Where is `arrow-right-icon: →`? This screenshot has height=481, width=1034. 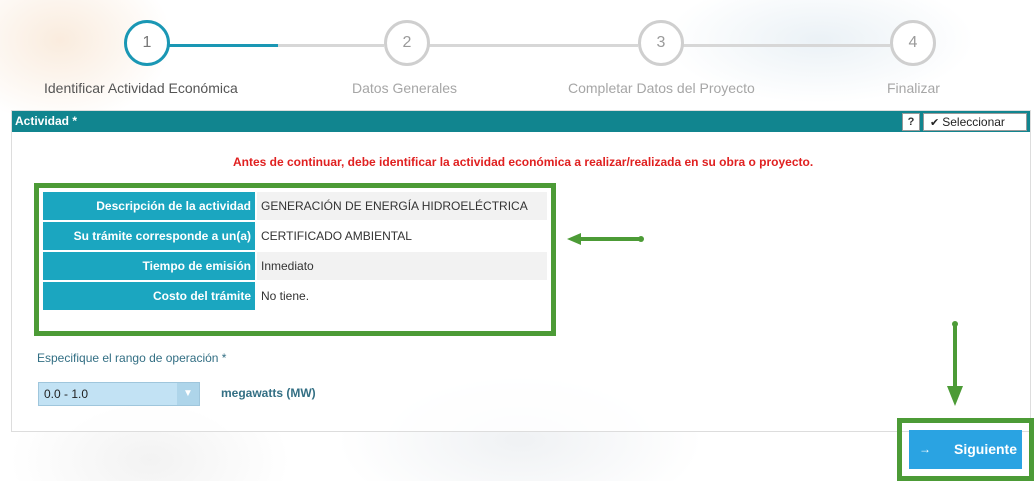 arrow-right-icon: → is located at coordinates (925, 449).